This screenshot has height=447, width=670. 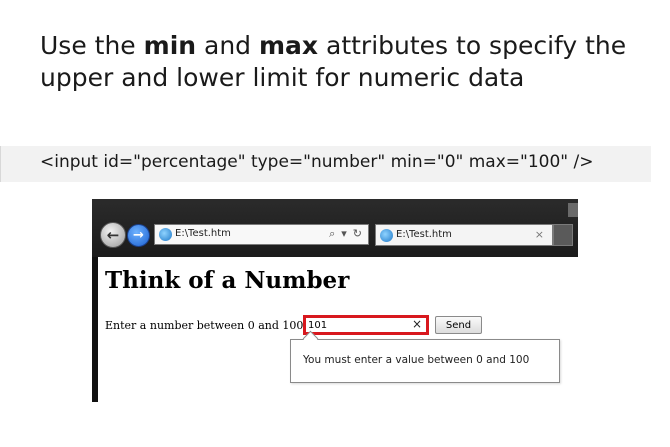 I want to click on back-arrow-icon: ←, so click(x=113, y=234).